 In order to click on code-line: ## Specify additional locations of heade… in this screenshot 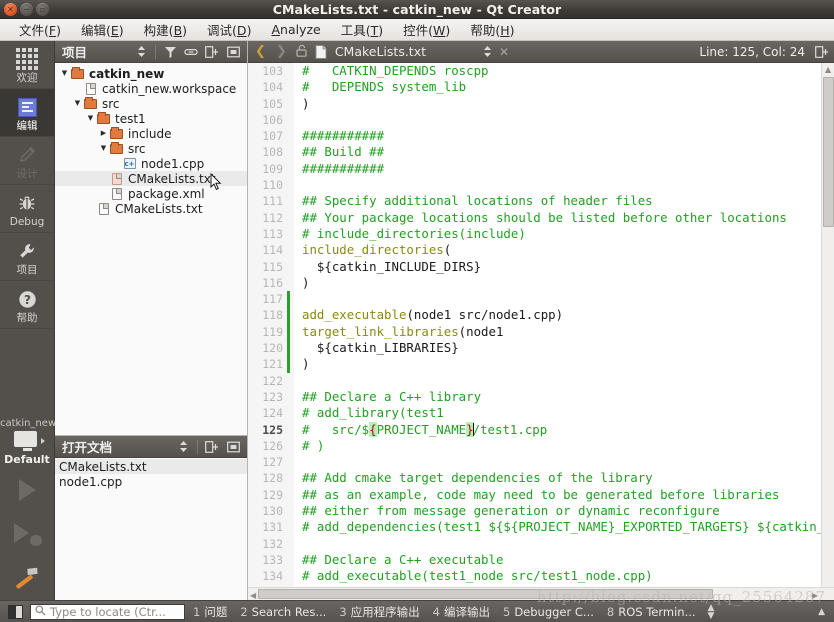, I will do `click(568, 201)`.